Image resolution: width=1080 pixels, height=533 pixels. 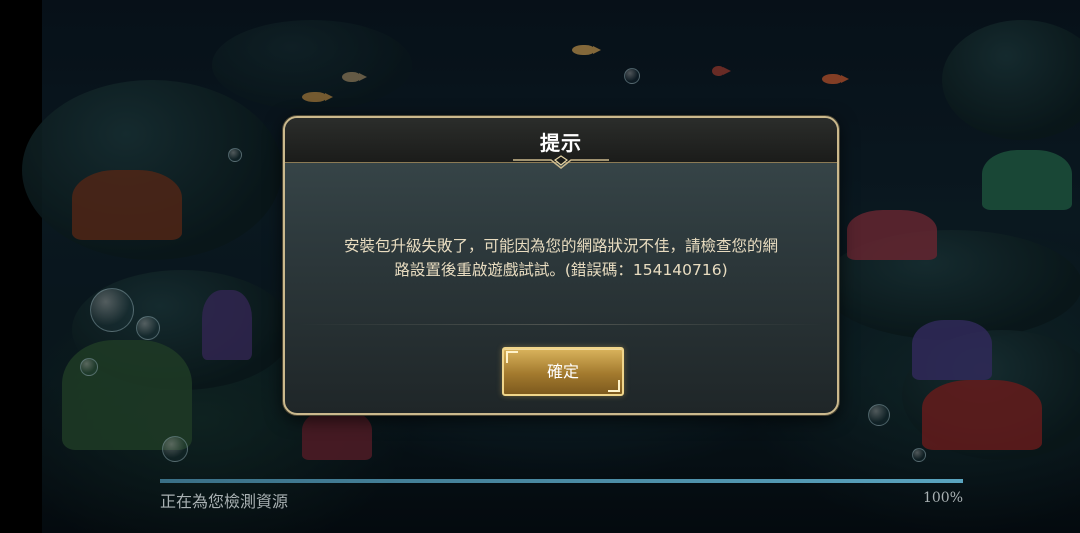 What do you see at coordinates (942, 498) in the screenshot?
I see `loading-percent: 100%` at bounding box center [942, 498].